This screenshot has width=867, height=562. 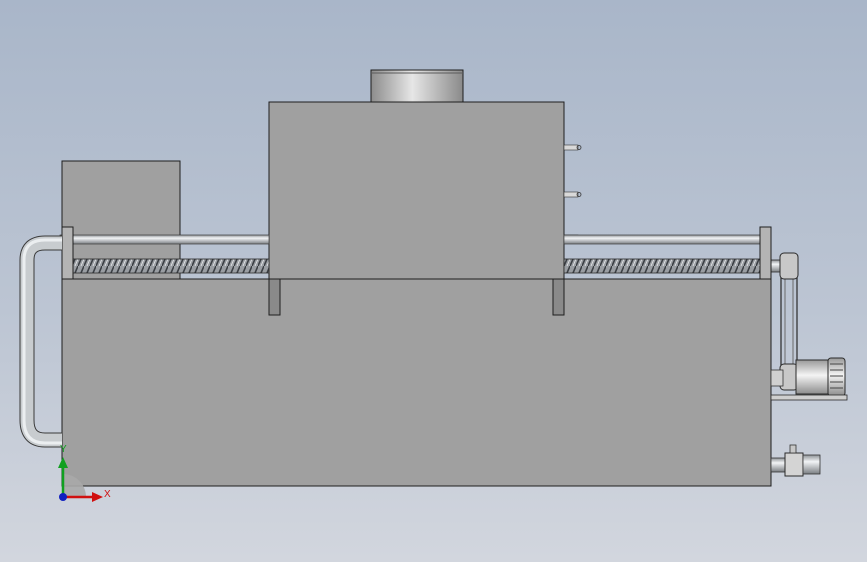 I want to click on center-hood, so click(x=416, y=190).